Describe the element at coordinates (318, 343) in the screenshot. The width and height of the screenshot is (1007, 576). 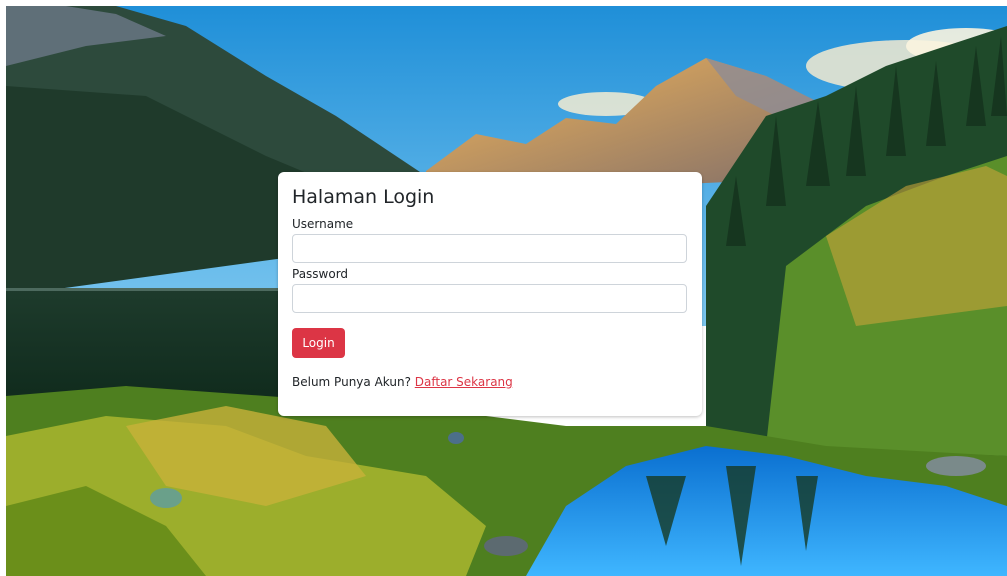
I see `login-button: Login` at that location.